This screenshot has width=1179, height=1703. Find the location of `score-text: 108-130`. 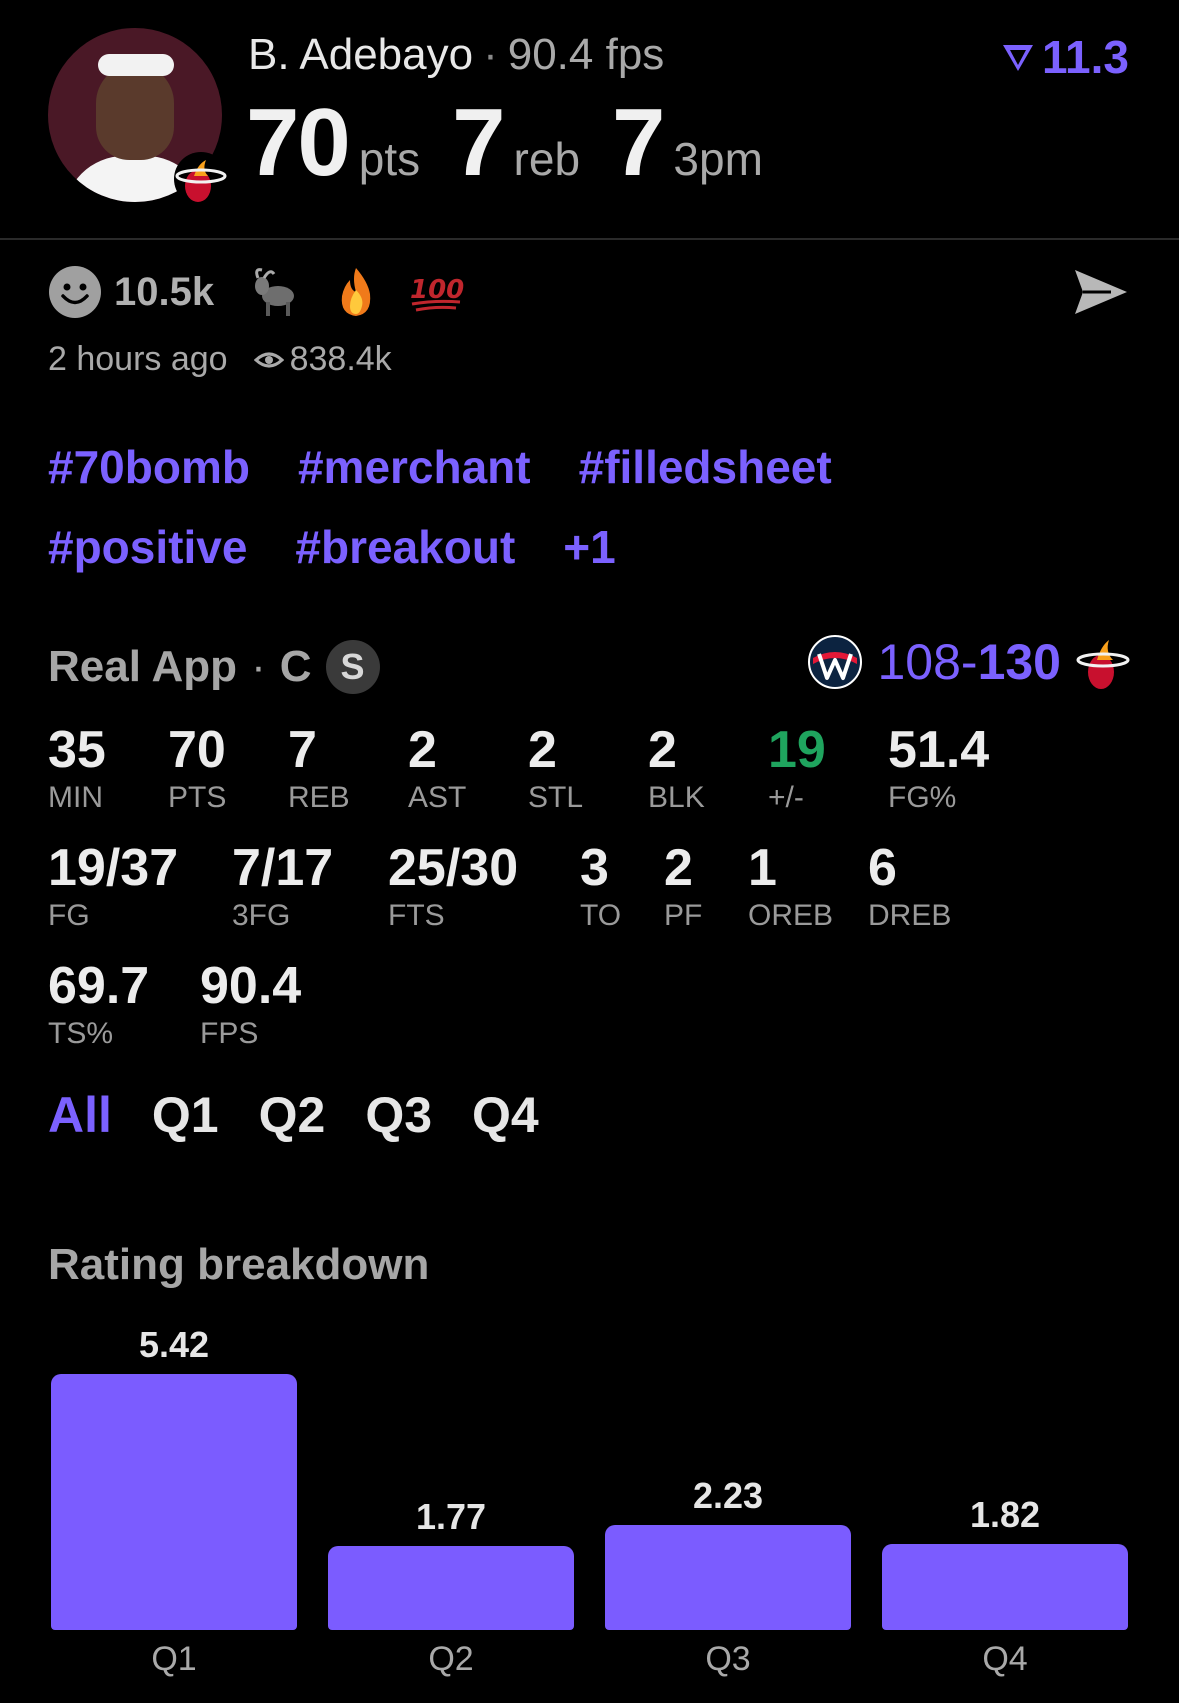

score-text: 108-130 is located at coordinates (969, 662).